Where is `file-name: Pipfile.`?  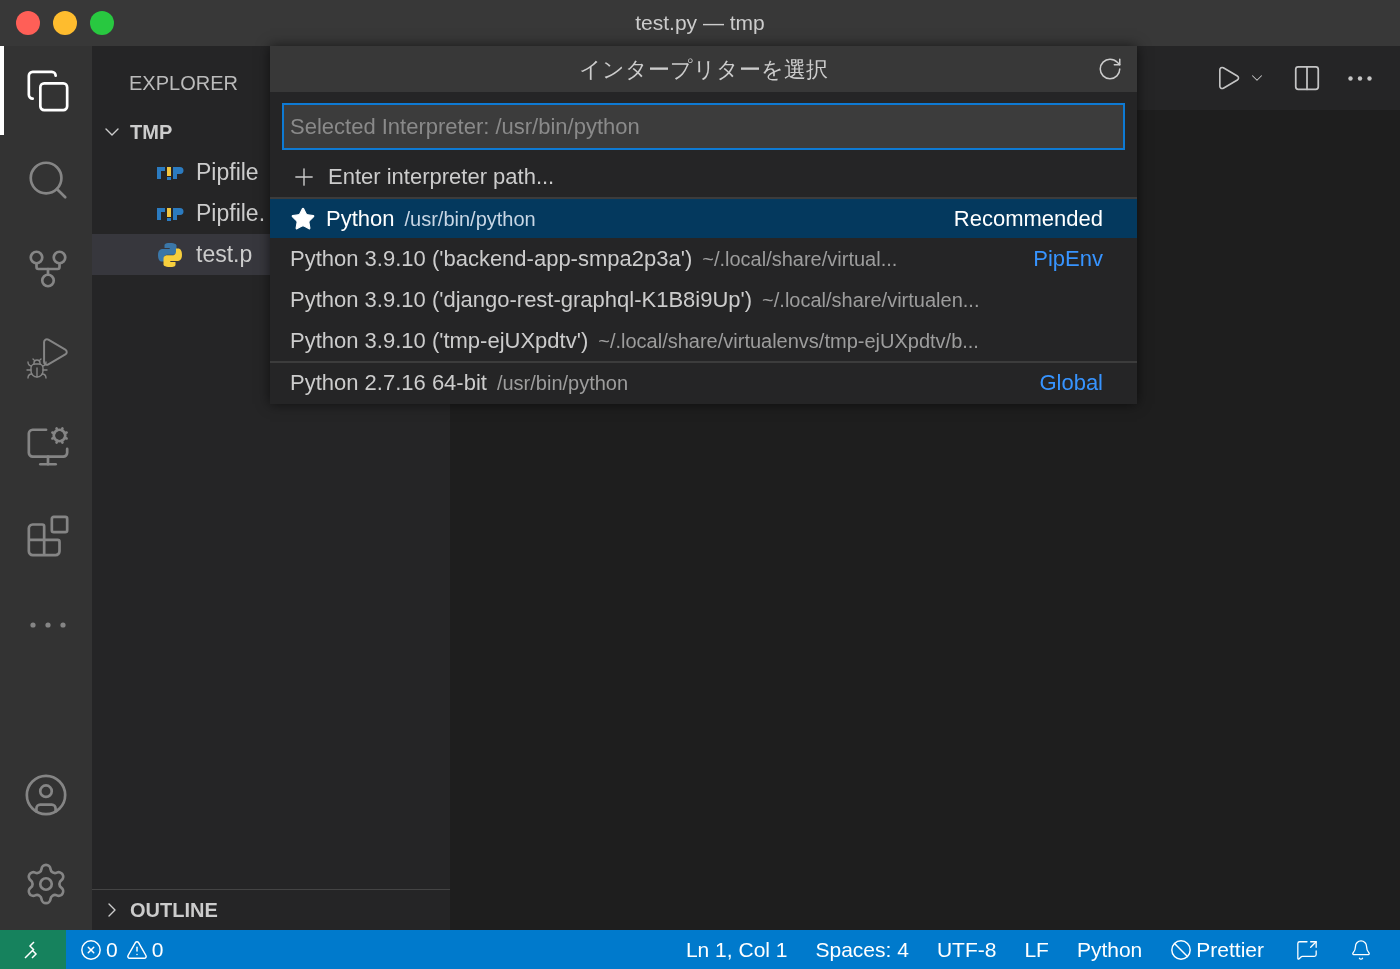 file-name: Pipfile. is located at coordinates (231, 214).